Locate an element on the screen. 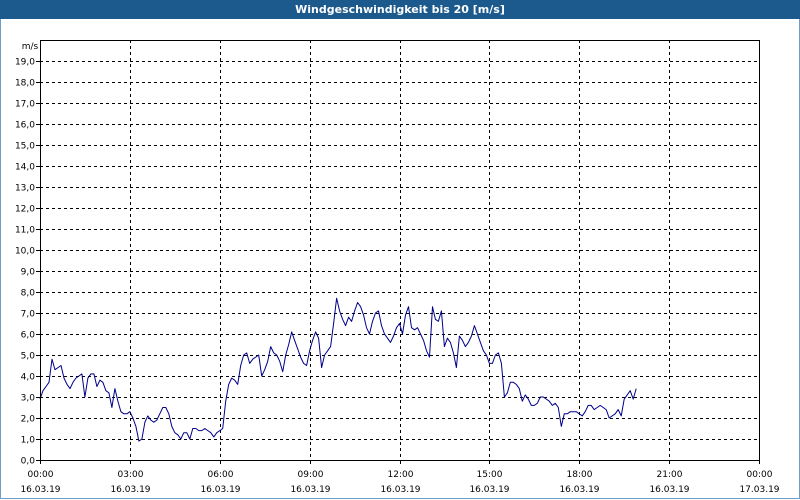  y-tick-label: 0,0 is located at coordinates (28, 462).